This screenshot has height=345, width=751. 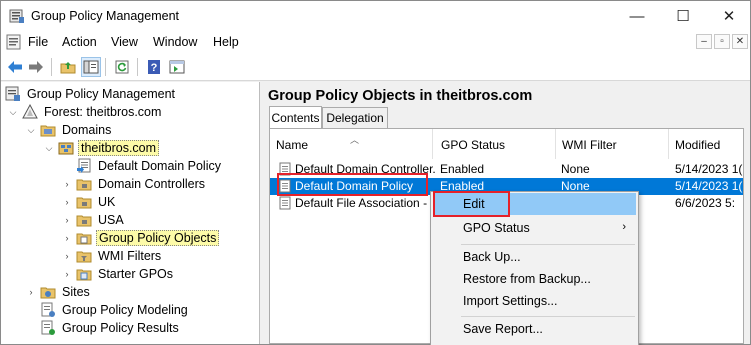 What do you see at coordinates (473, 145) in the screenshot?
I see `column-label: GPO Status` at bounding box center [473, 145].